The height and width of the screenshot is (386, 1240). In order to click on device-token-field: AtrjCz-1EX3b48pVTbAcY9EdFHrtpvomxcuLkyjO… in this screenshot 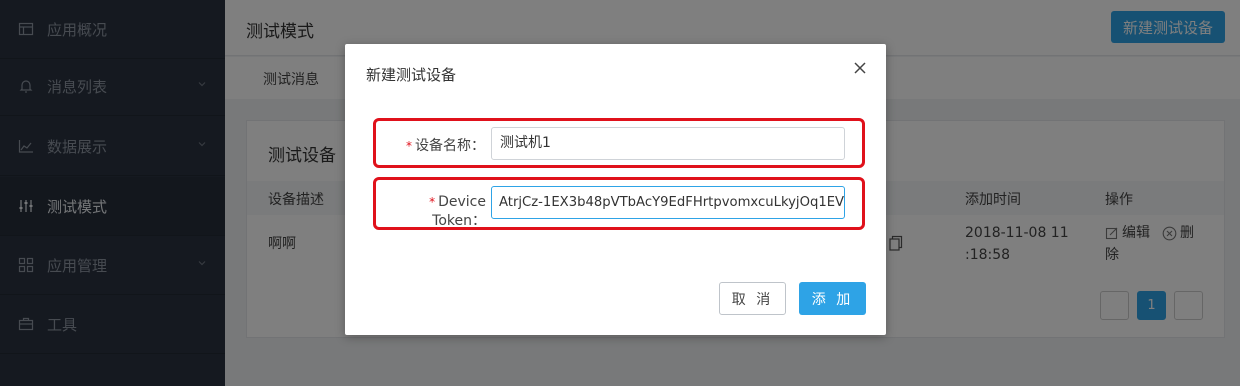, I will do `click(668, 202)`.